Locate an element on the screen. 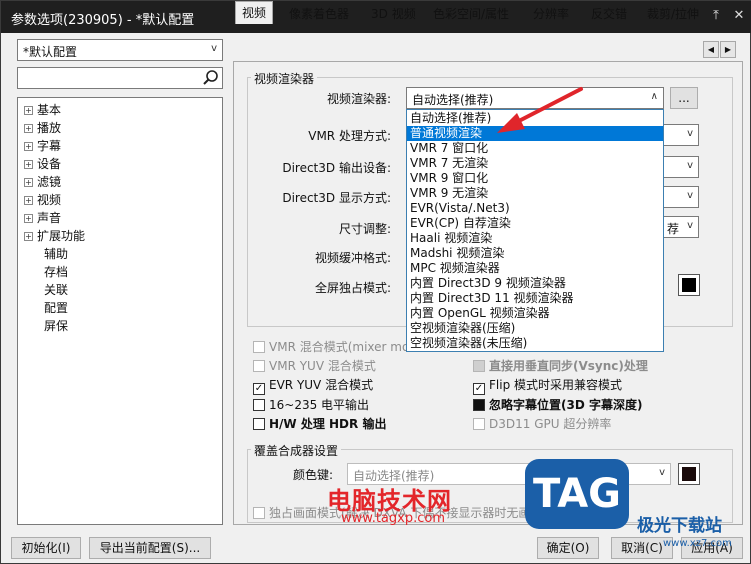 This screenshot has height=564, width=751. d3d11-gpu-checkbox: D3D11 GPU 超分辨率 is located at coordinates (542, 423).